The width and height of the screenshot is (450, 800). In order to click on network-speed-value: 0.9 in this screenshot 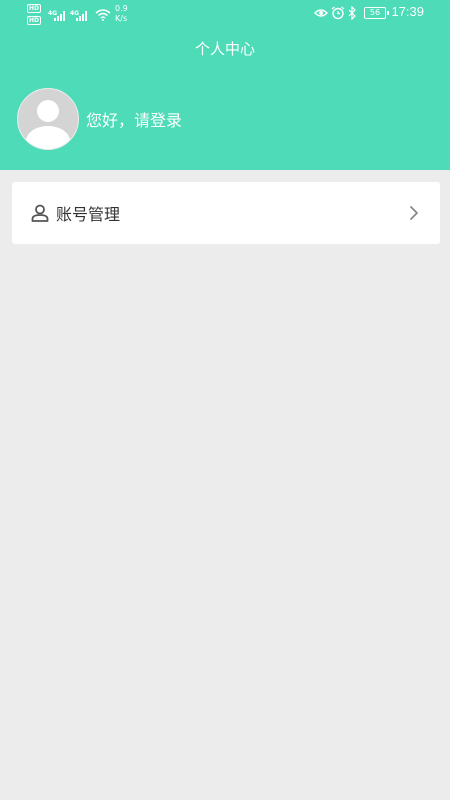, I will do `click(121, 8)`.